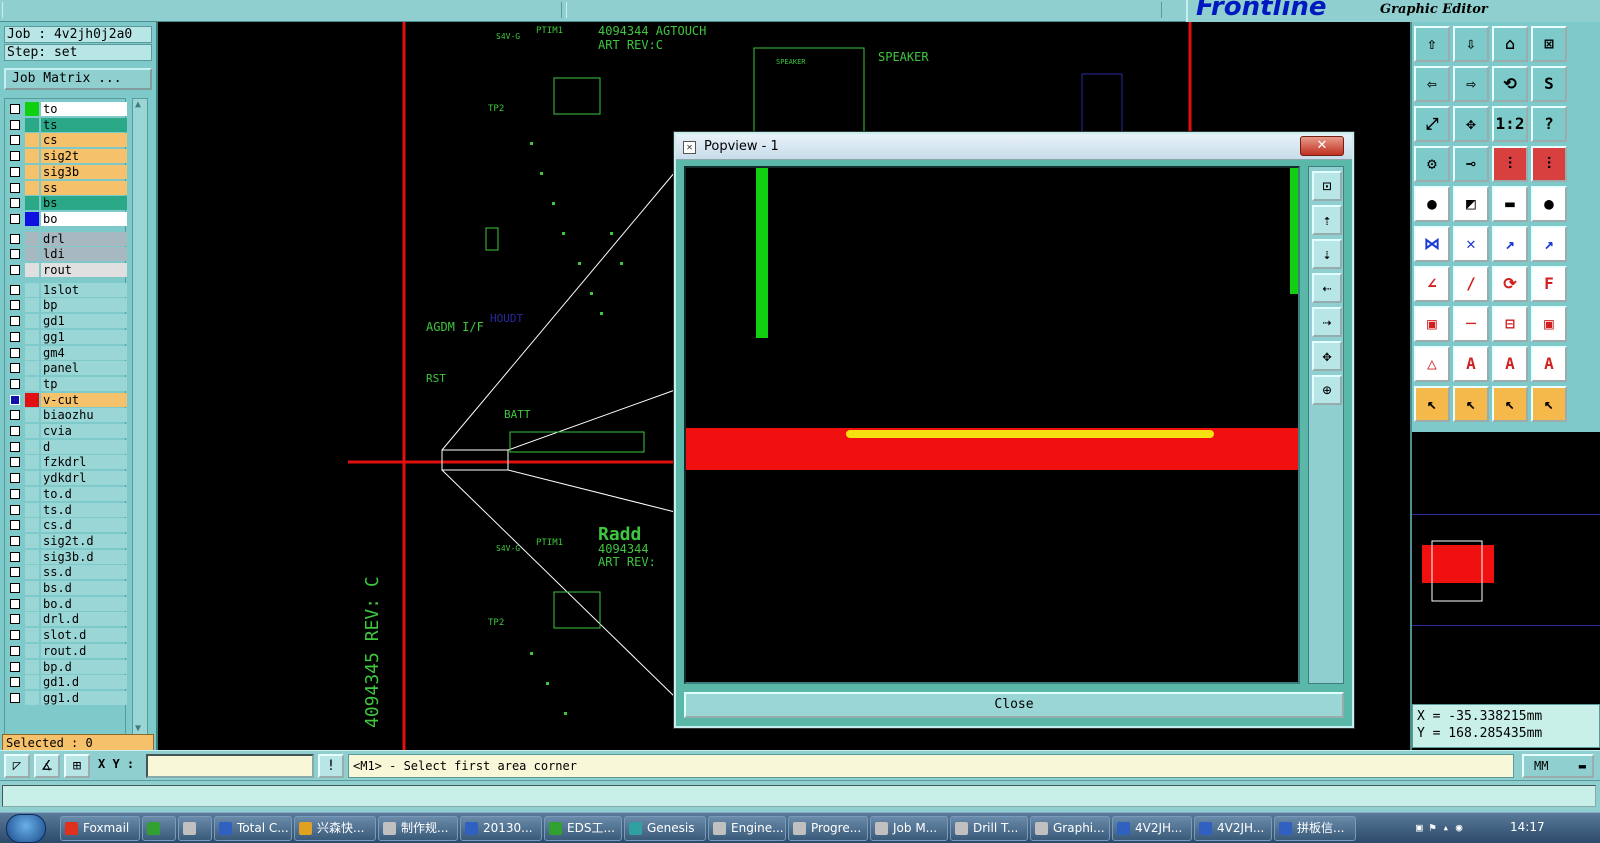  Describe the element at coordinates (1439, 827) in the screenshot. I see `system-tray-icons: ▣ ⚑ ▴ ◉` at that location.